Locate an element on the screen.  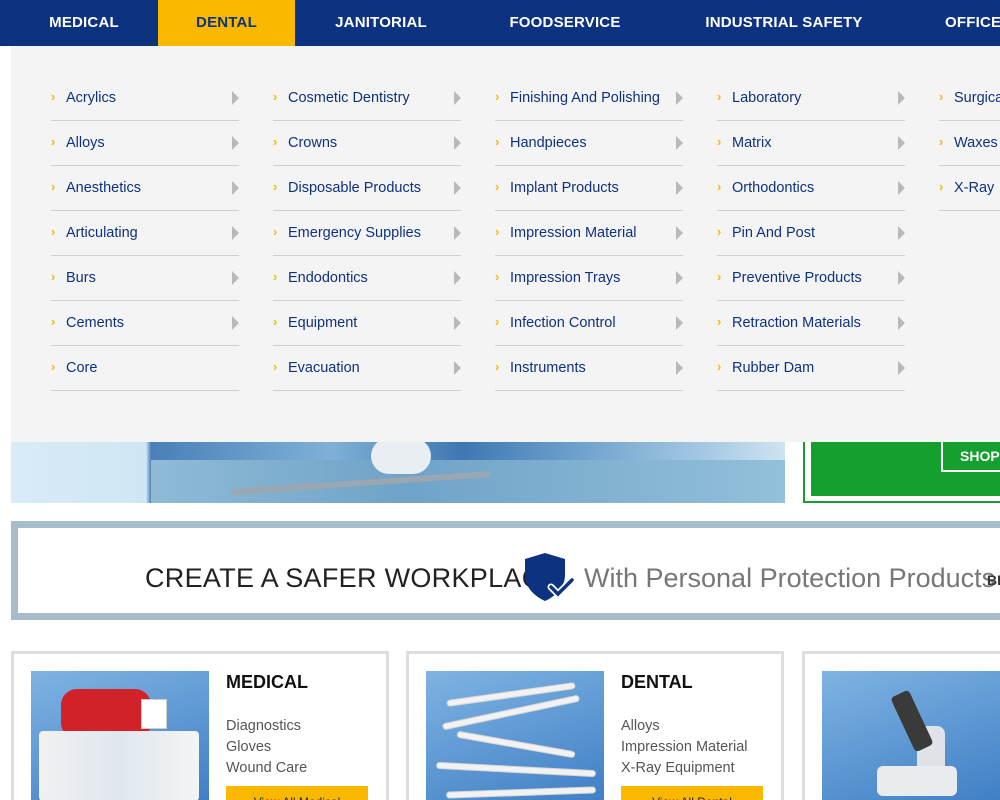
nav-item-industrial-safety: INDUSTRIAL SAFETY is located at coordinates (784, 23).